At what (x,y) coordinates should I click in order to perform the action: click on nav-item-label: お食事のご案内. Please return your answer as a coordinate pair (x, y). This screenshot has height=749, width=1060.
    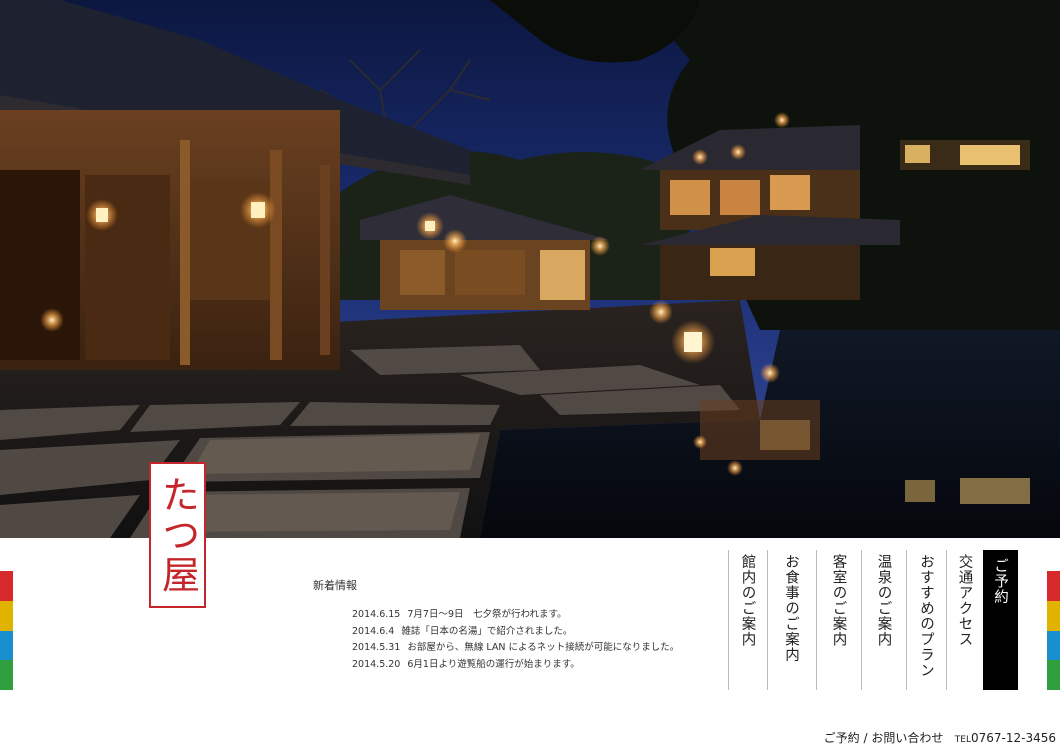
    Looking at the image, I should click on (791, 608).